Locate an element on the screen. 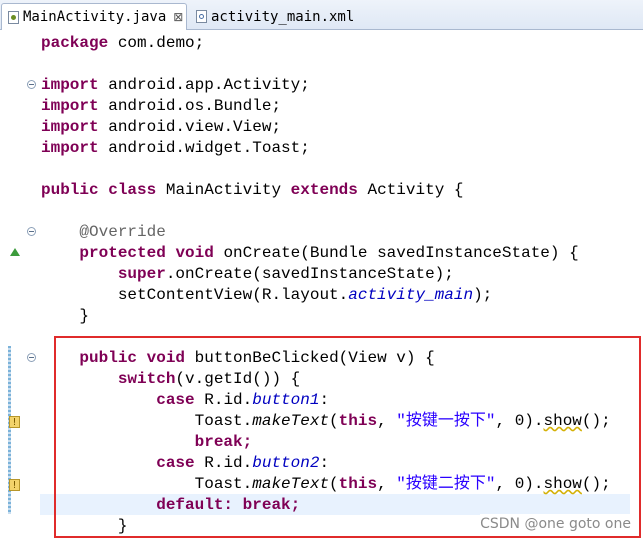 Image resolution: width=643 pixels, height=544 pixels. java-file-icon is located at coordinates (13, 17).